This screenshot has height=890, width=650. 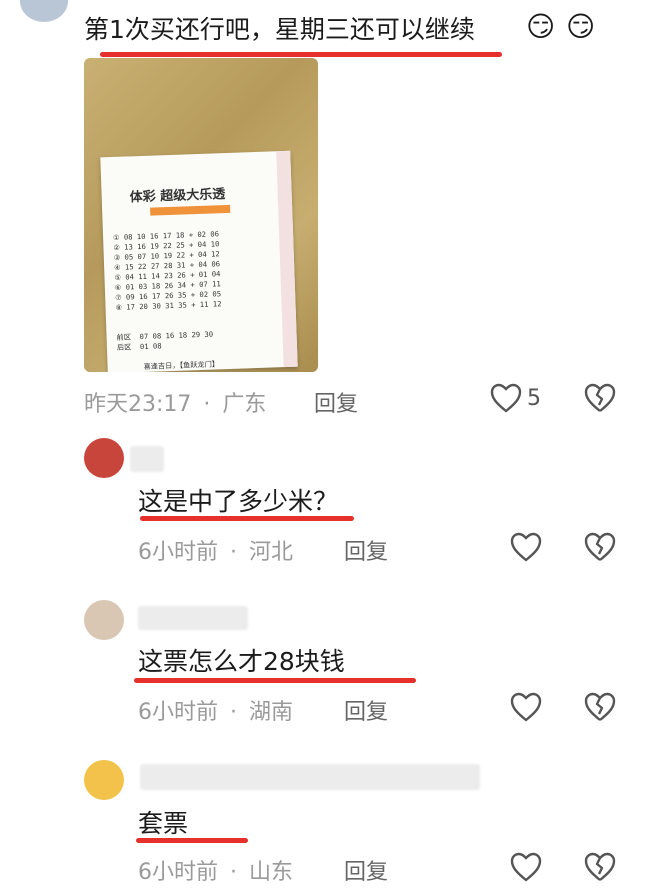 What do you see at coordinates (177, 196) in the screenshot?
I see `ticket-title: 体彩 超级大乐透` at bounding box center [177, 196].